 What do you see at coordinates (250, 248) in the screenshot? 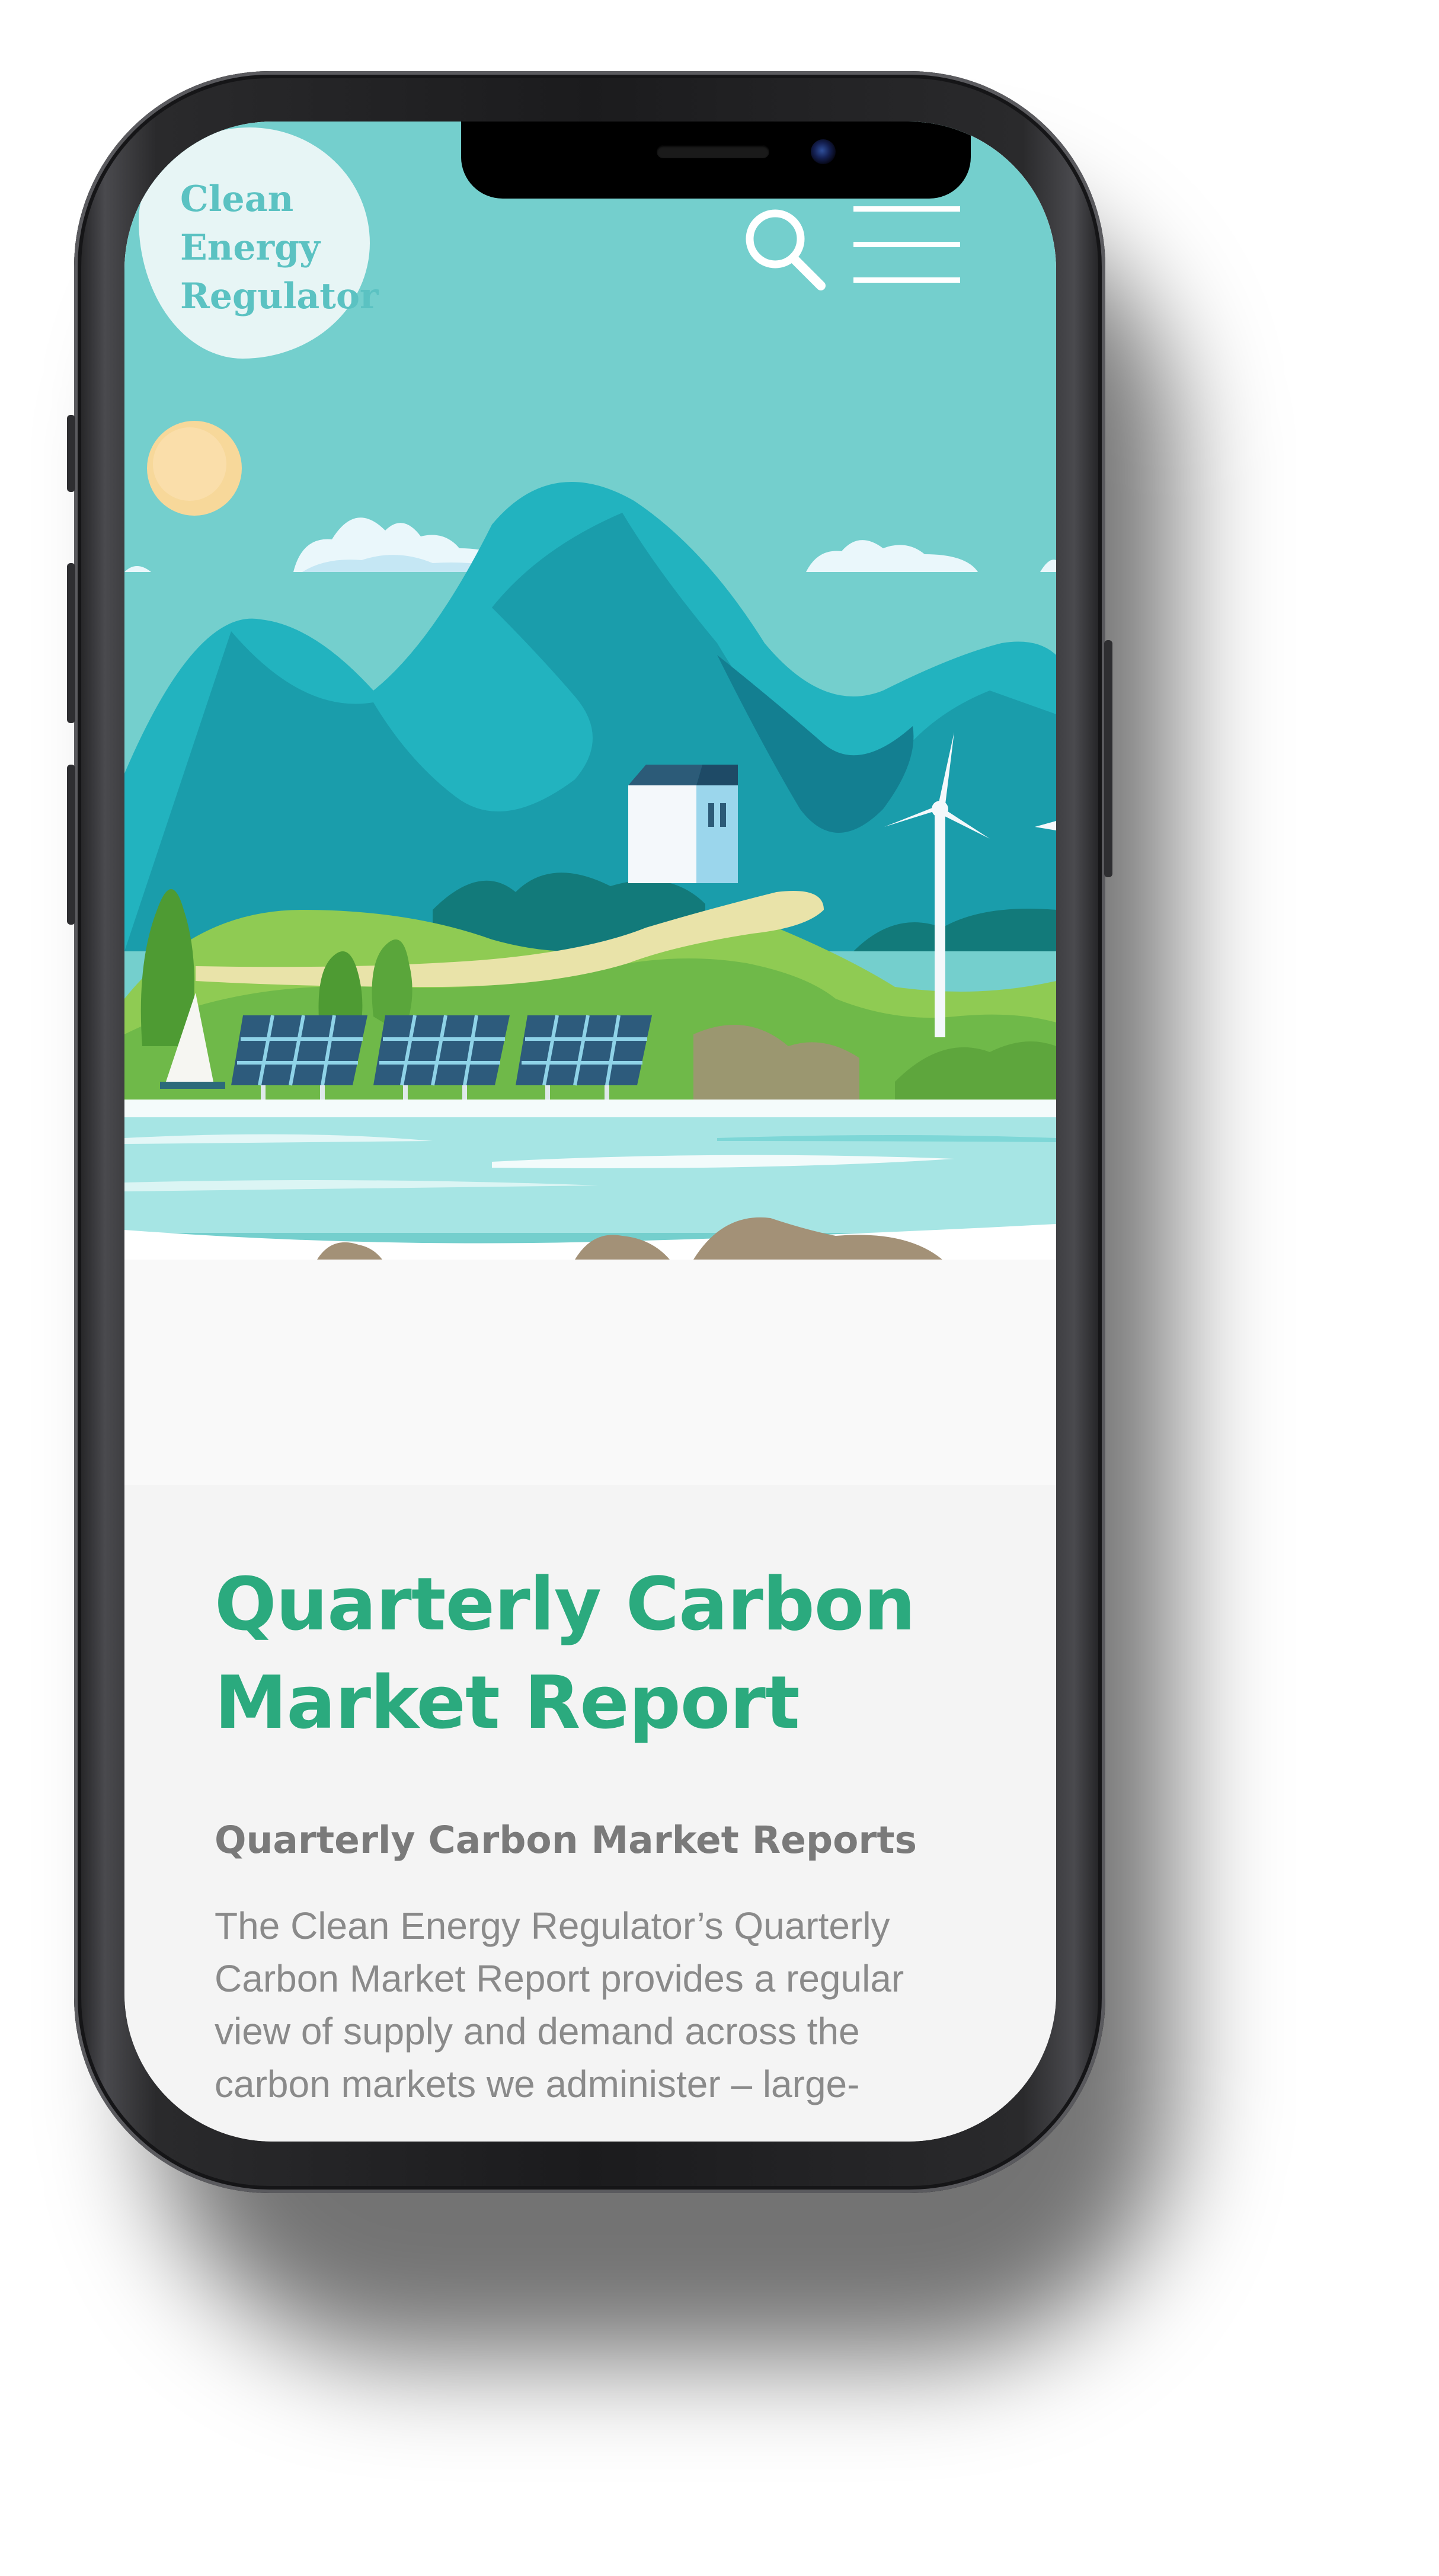
I see `logo-line-energy: Energy` at bounding box center [250, 248].